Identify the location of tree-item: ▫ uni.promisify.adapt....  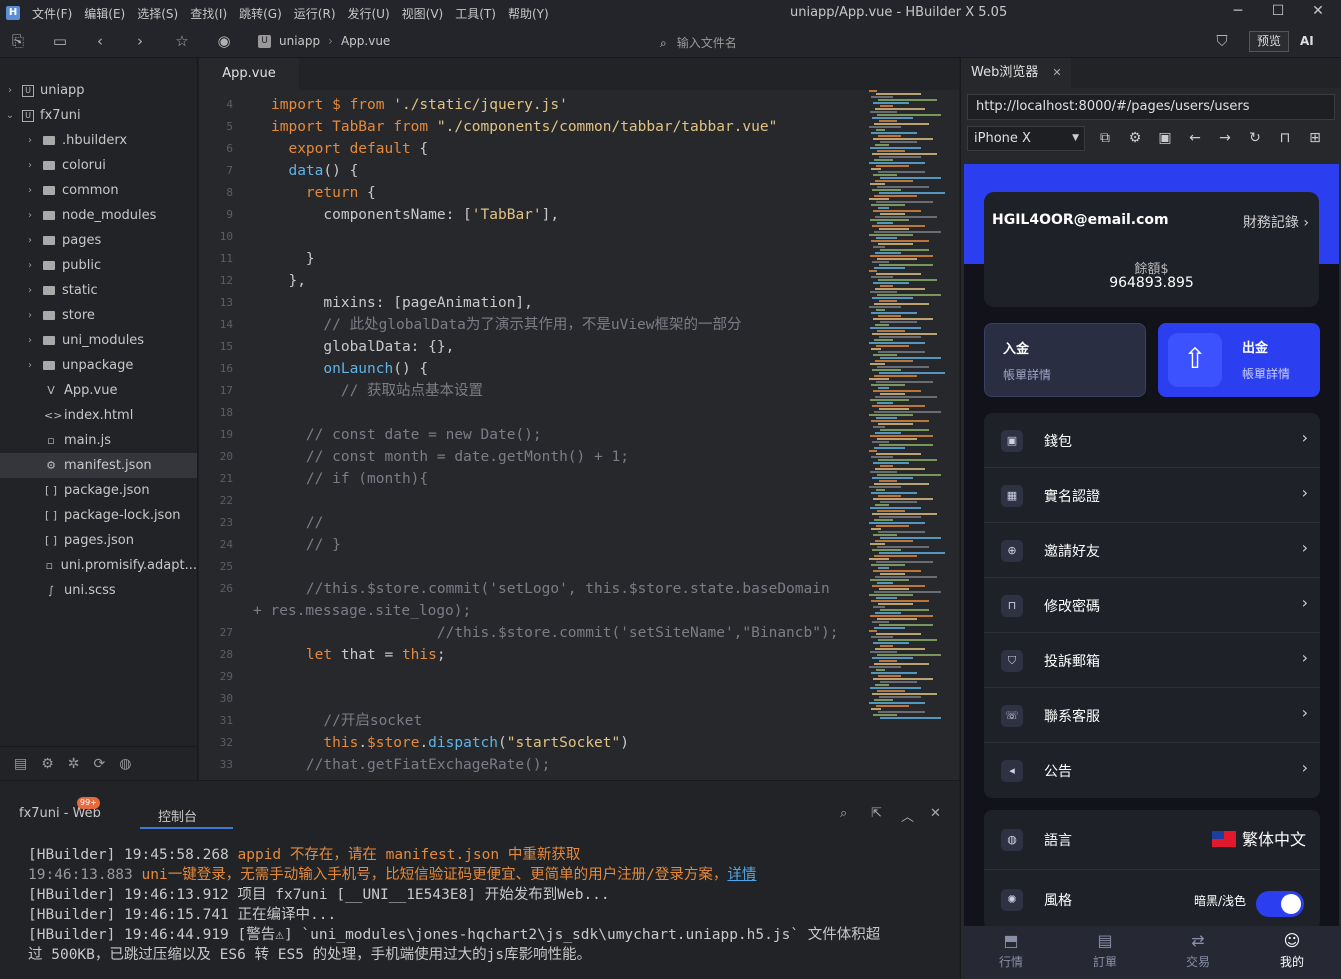
(98, 565).